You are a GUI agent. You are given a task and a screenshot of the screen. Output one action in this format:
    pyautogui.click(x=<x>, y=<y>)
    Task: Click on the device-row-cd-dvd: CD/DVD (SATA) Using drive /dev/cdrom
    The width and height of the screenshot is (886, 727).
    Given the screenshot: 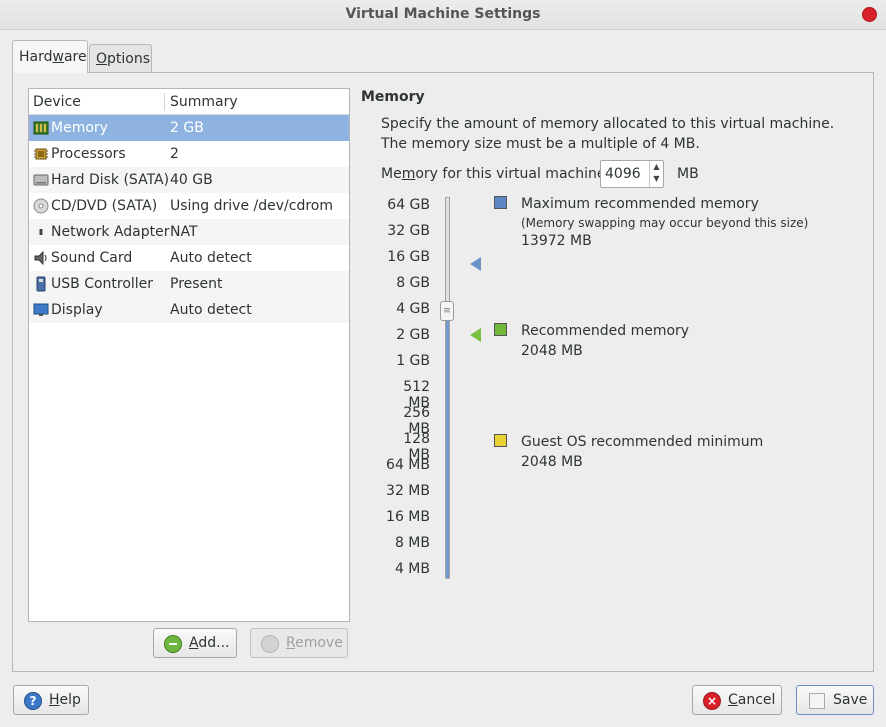 What is the action you would take?
    pyautogui.click(x=189, y=206)
    